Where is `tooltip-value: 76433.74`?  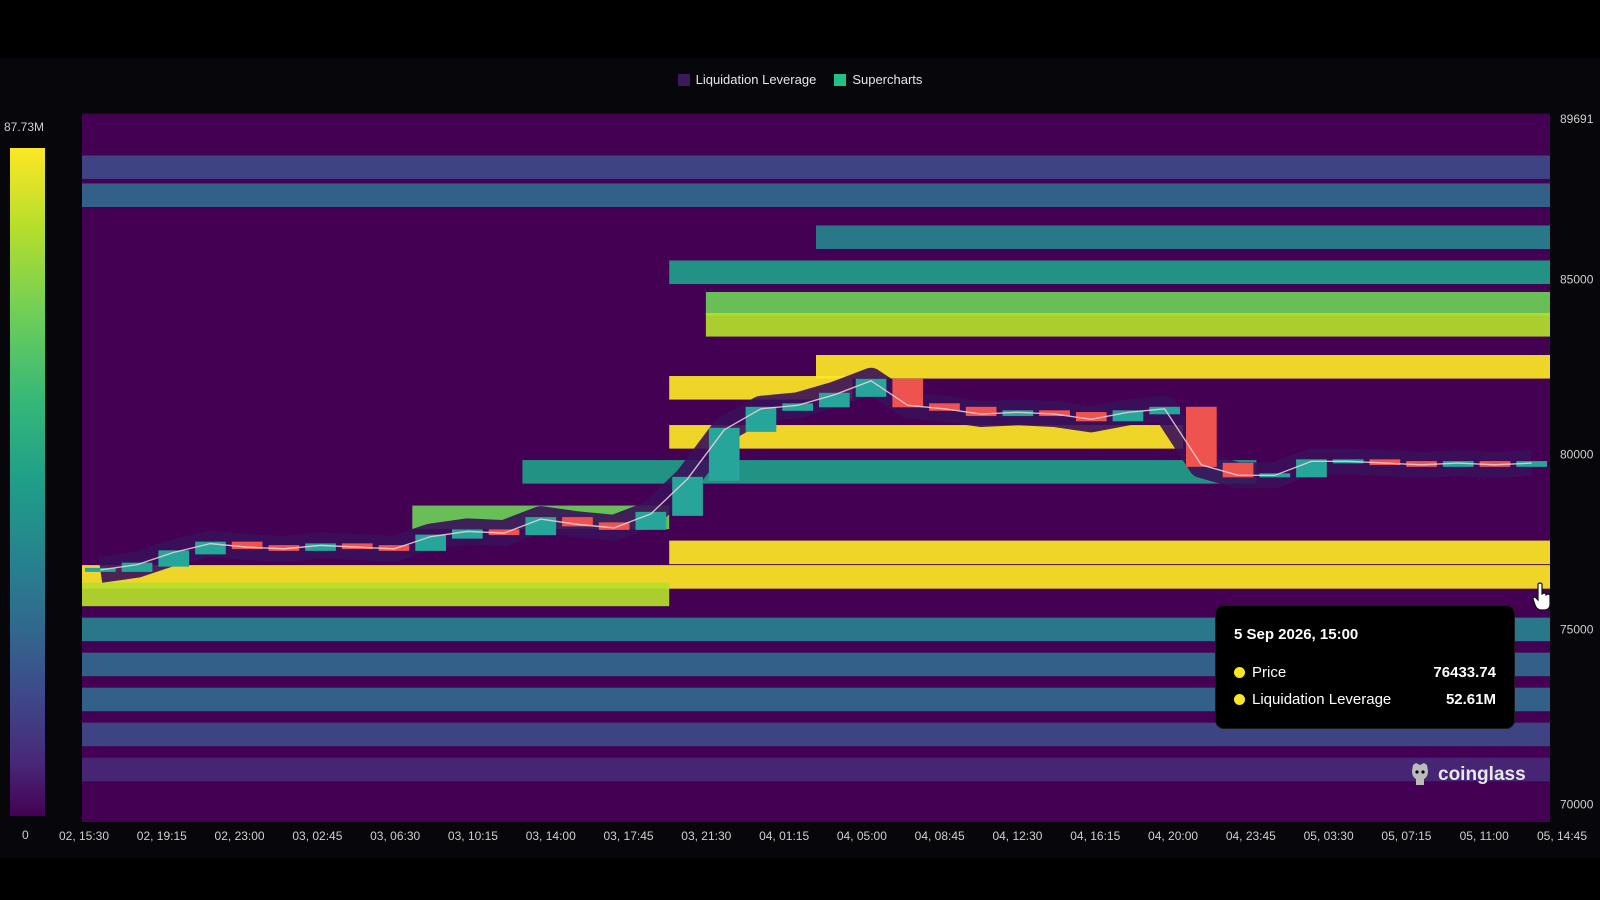
tooltip-value: 76433.74 is located at coordinates (1464, 672).